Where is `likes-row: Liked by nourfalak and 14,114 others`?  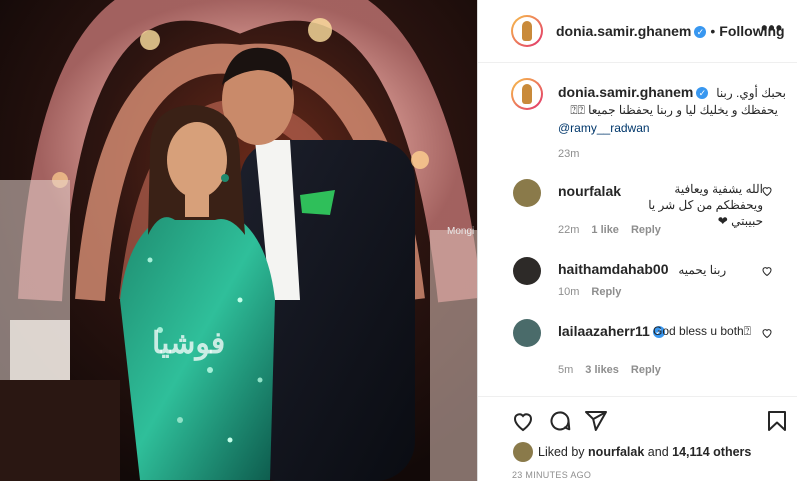
likes-row: Liked by nourfalak and 14,114 others is located at coordinates (637, 452).